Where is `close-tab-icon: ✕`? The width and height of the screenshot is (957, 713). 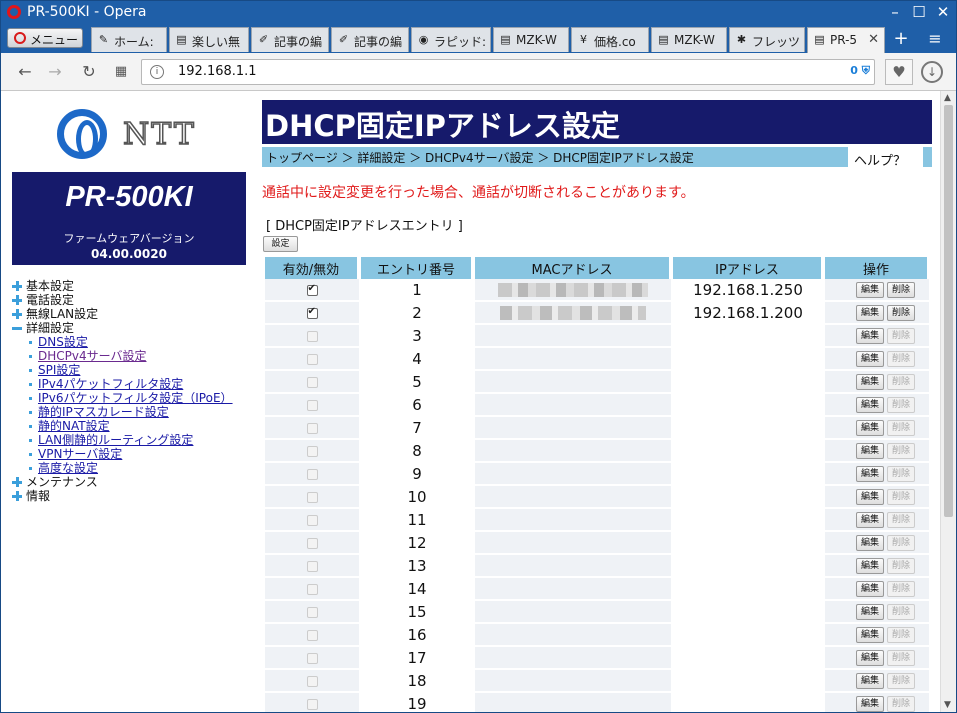
close-tab-icon: ✕ is located at coordinates (873, 39).